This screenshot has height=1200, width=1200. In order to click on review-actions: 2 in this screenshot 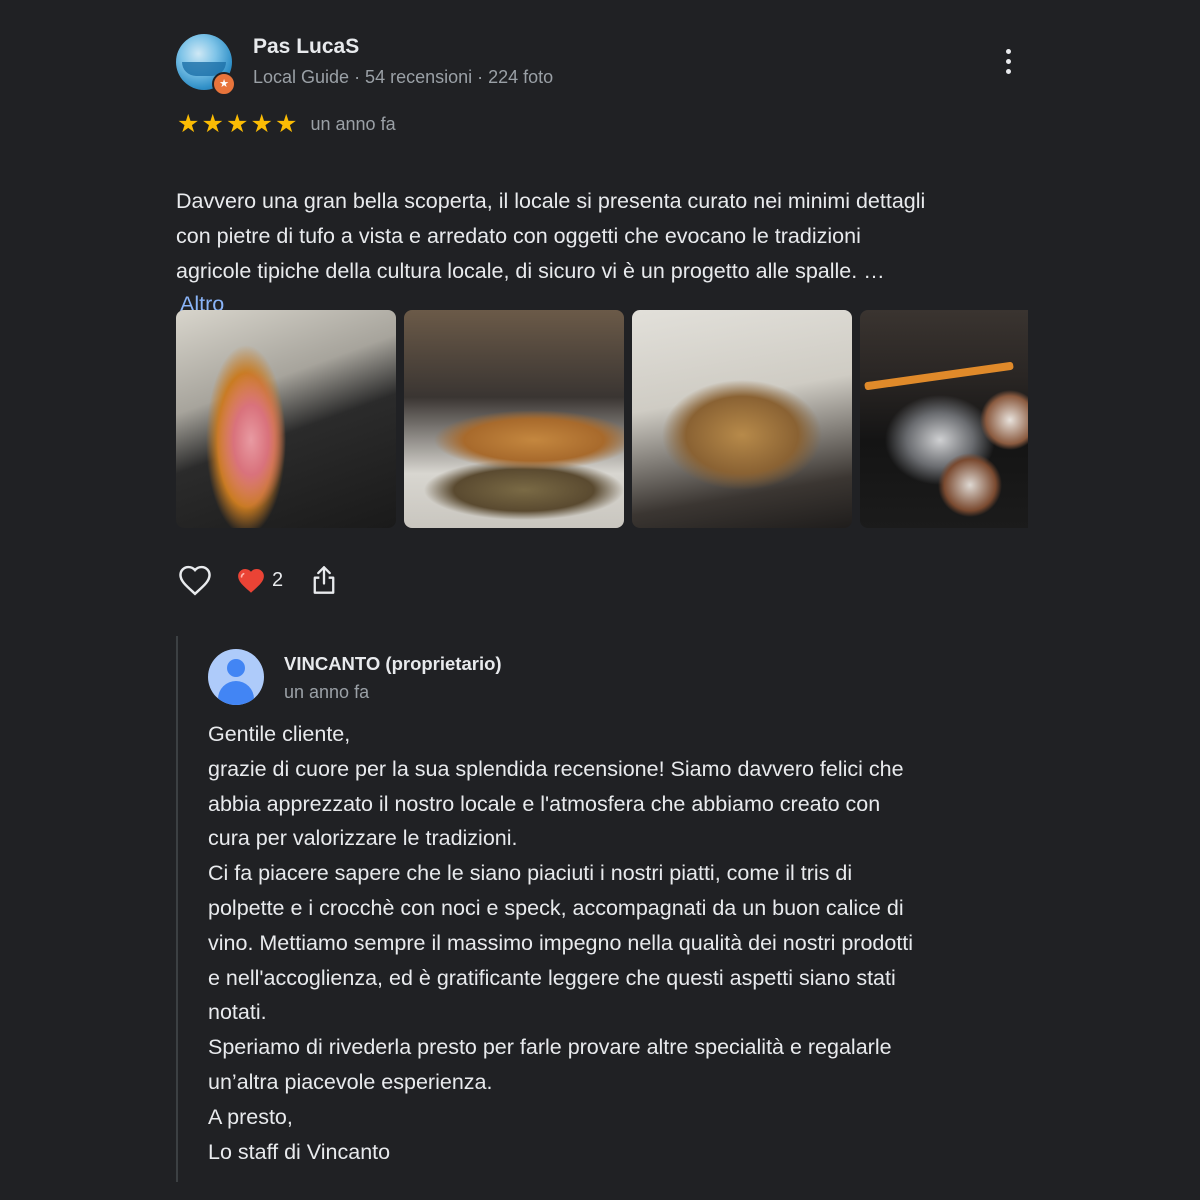, I will do `click(257, 580)`.